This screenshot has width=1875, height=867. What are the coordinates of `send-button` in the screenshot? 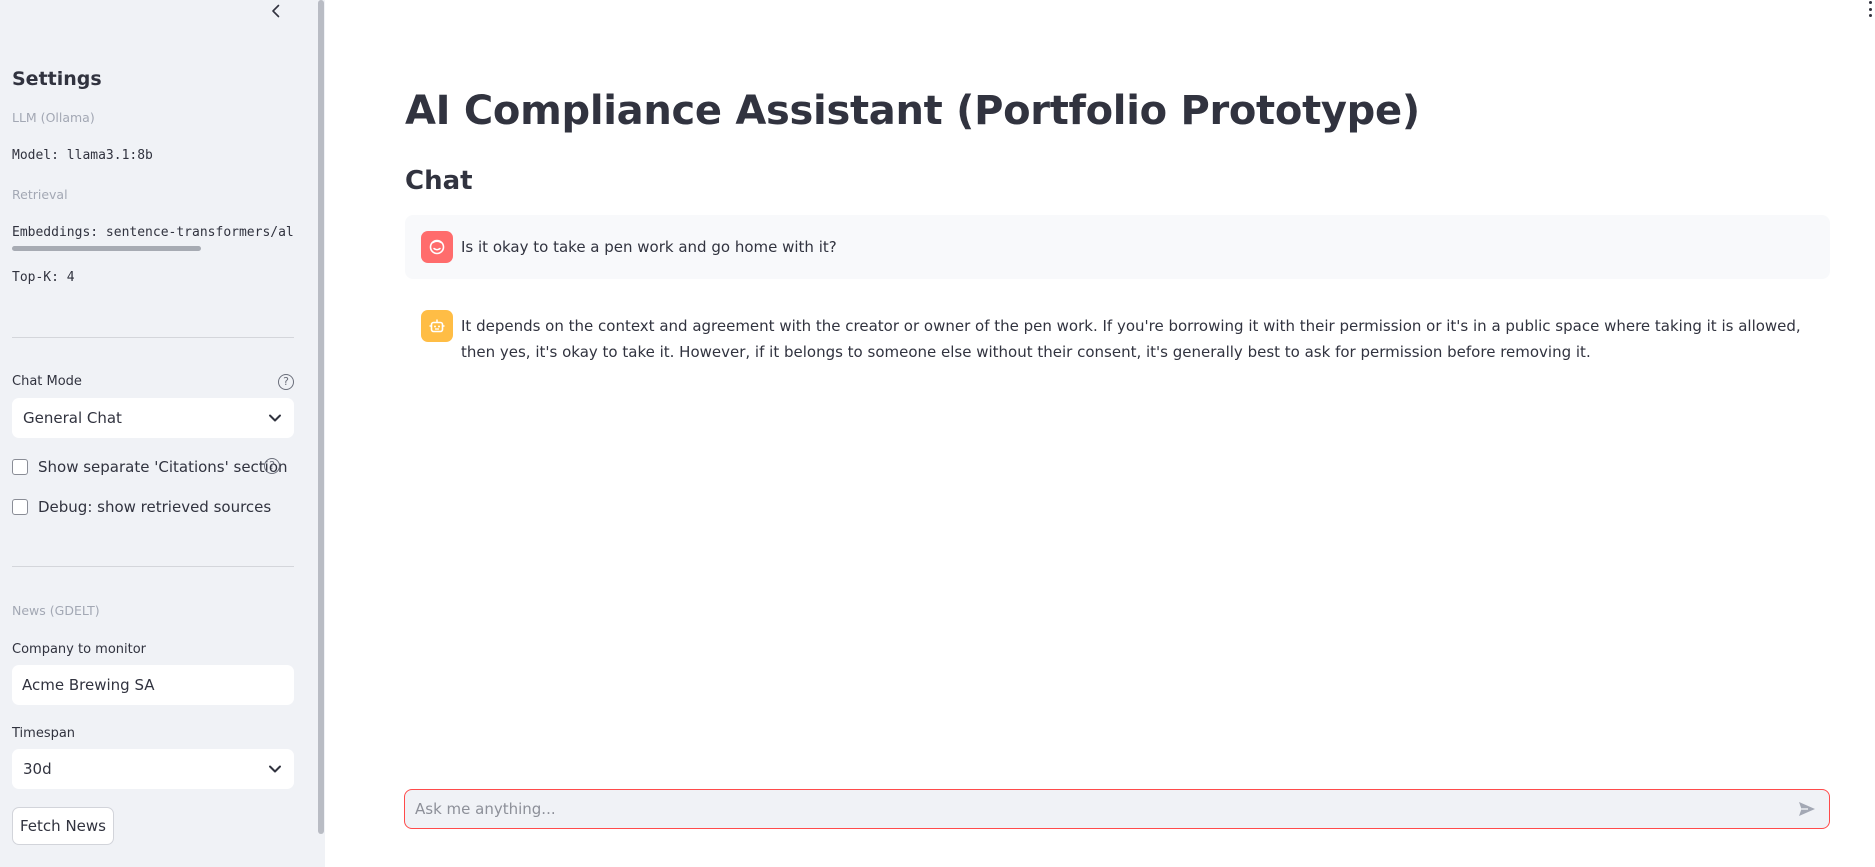 It's located at (1807, 809).